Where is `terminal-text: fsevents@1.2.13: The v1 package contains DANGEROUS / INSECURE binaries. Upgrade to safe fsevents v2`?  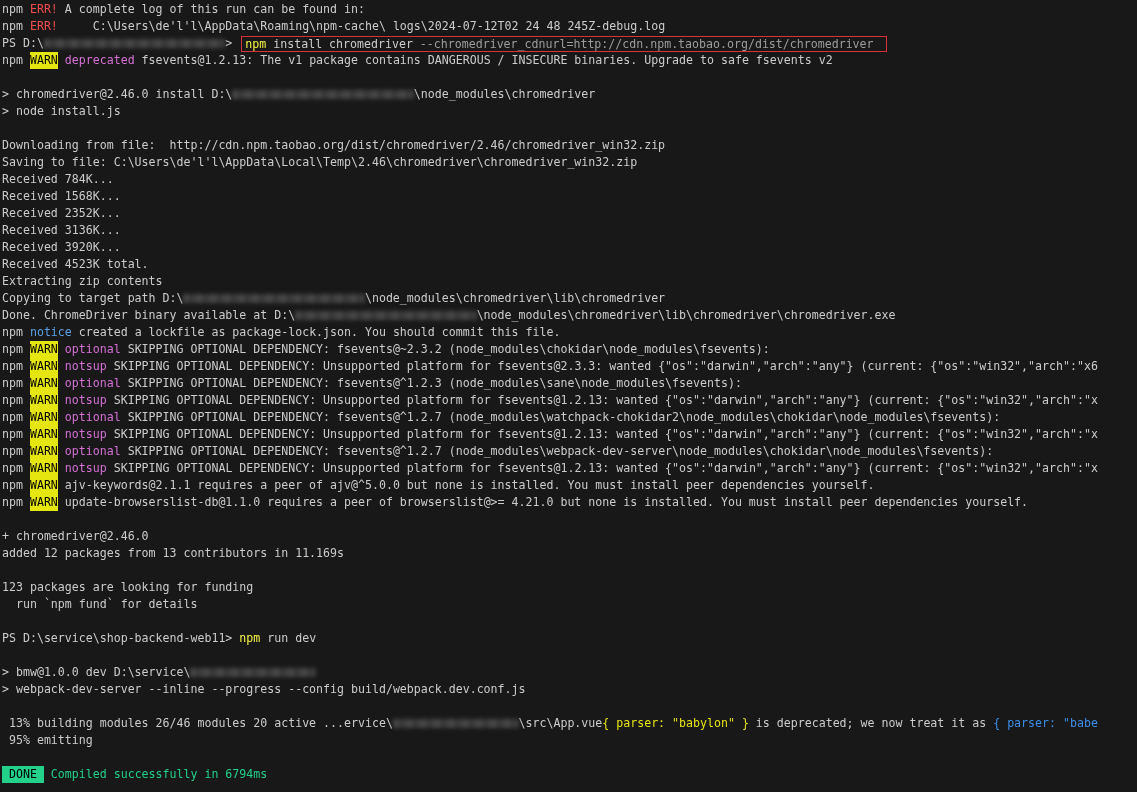 terminal-text: fsevents@1.2.13: The v1 package contains DANGEROUS / INSECURE binaries. Upgrade to safe fsevents v2 is located at coordinates (486, 60).